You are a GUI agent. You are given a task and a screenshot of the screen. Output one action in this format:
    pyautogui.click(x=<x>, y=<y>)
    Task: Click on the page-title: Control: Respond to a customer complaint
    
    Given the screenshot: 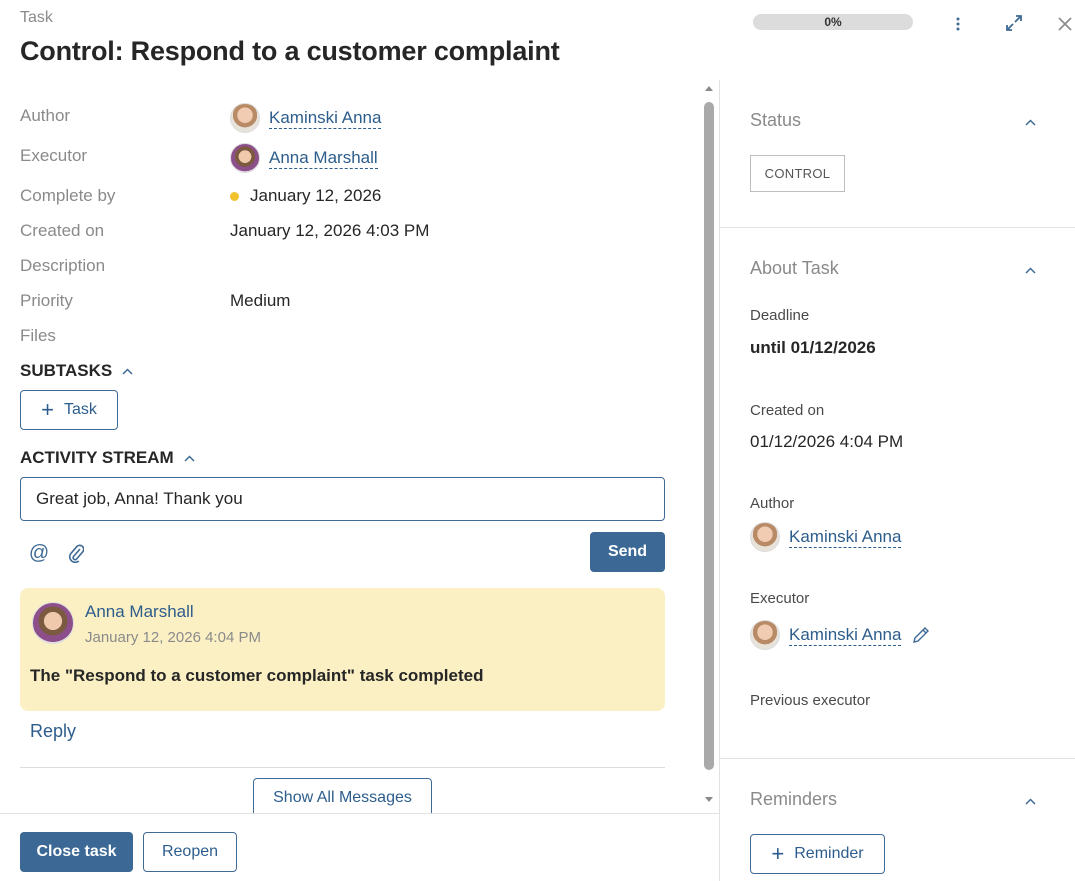 What is the action you would take?
    pyautogui.click(x=290, y=51)
    